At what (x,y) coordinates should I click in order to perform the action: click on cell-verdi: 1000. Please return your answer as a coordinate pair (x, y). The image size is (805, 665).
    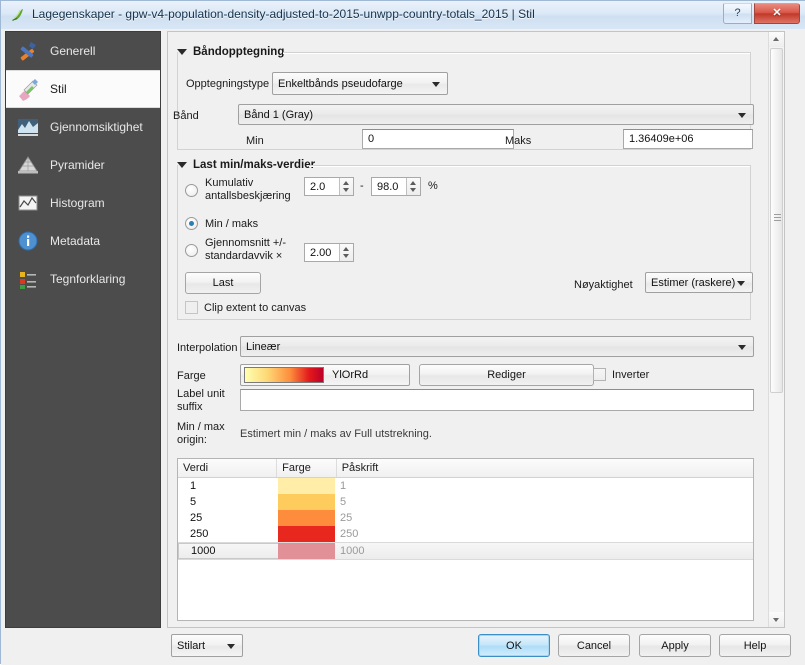
    Looking at the image, I should click on (228, 551).